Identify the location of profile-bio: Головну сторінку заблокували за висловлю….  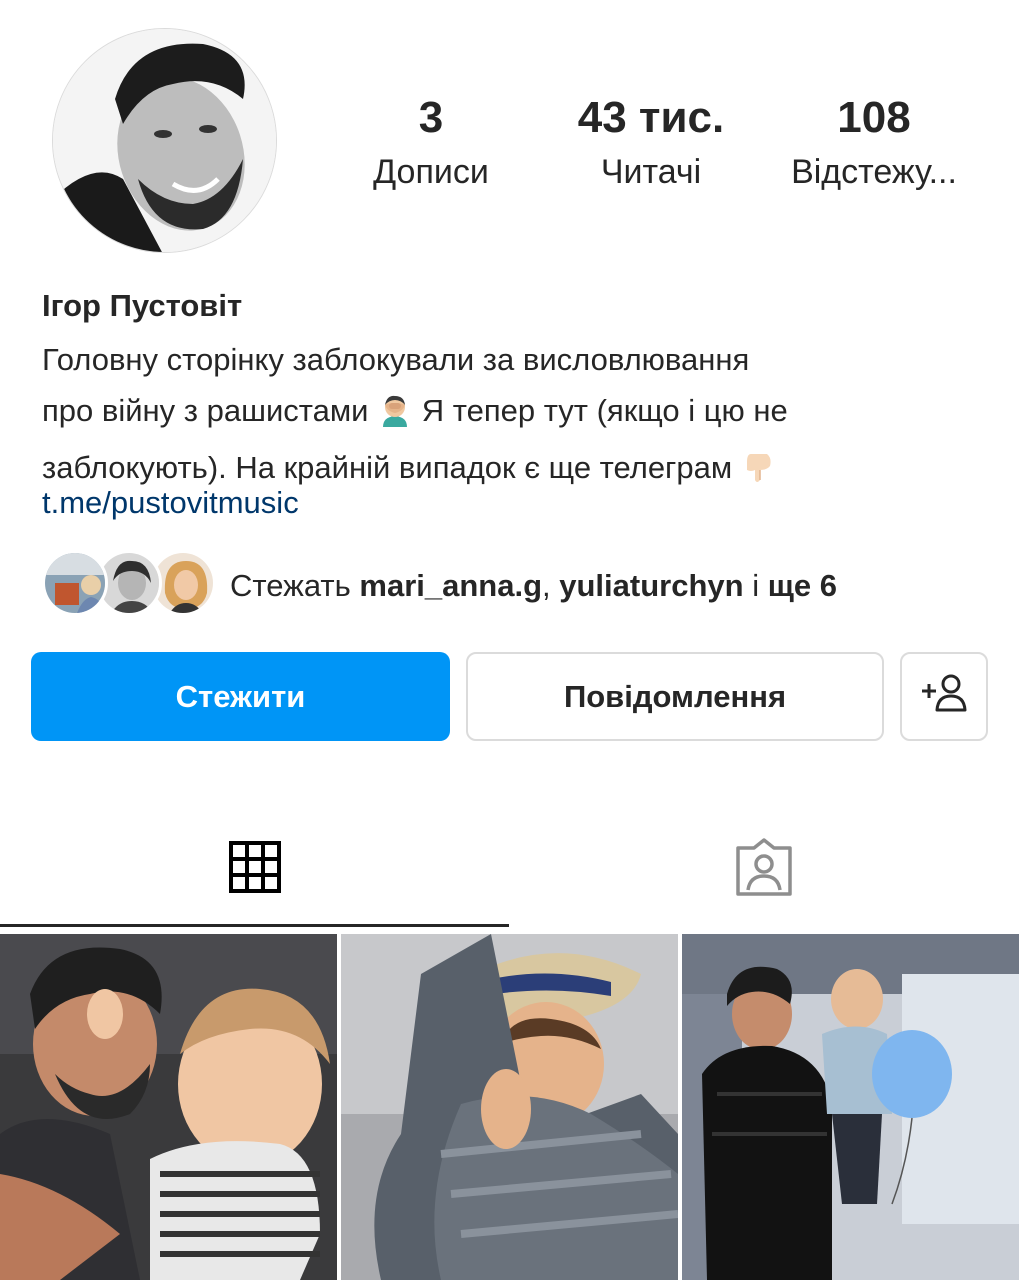
(517, 416).